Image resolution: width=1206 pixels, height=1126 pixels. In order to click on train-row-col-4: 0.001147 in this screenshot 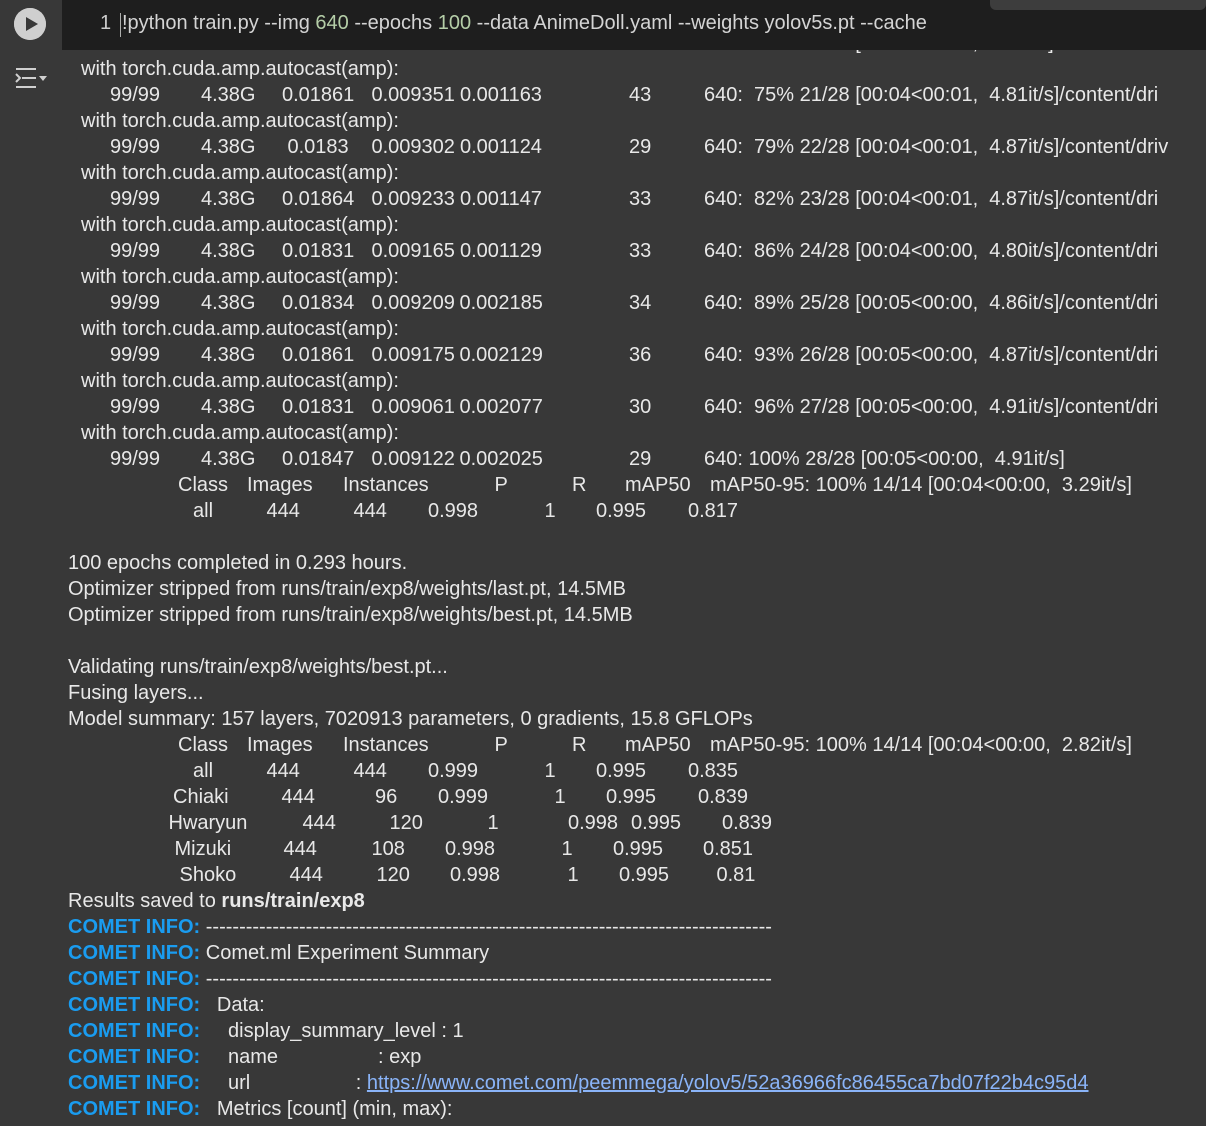, I will do `click(501, 199)`.